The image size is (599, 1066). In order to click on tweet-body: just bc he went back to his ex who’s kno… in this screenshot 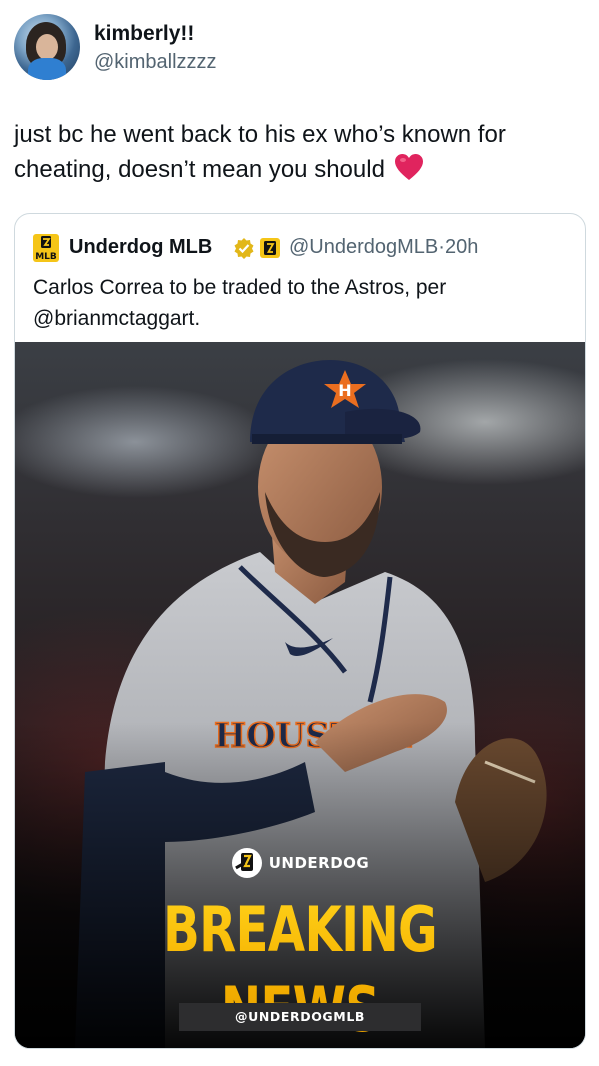, I will do `click(294, 154)`.